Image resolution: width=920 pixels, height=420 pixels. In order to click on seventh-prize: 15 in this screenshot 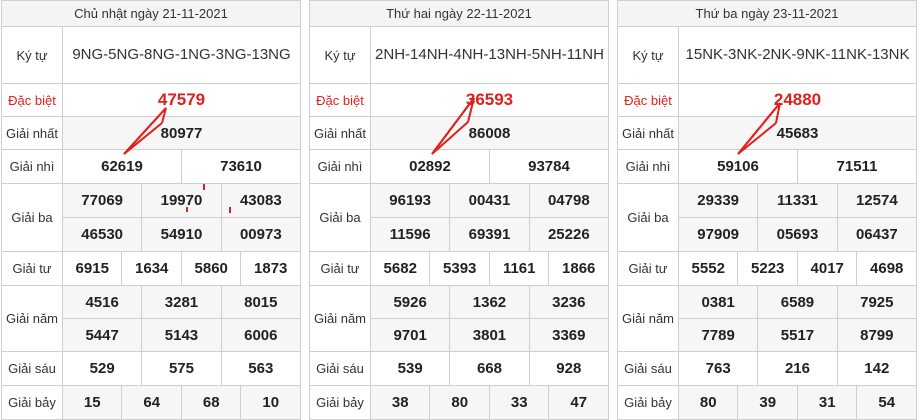, I will do `click(92, 402)`.